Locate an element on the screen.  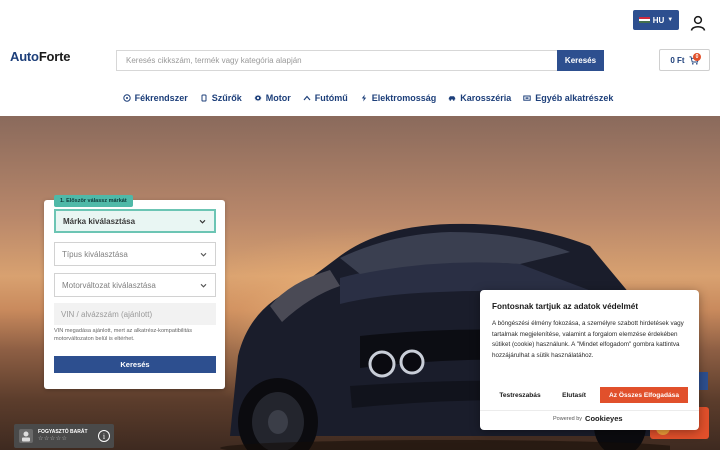
nav-item-bodywork: Karosszéria is located at coordinates (479, 98).